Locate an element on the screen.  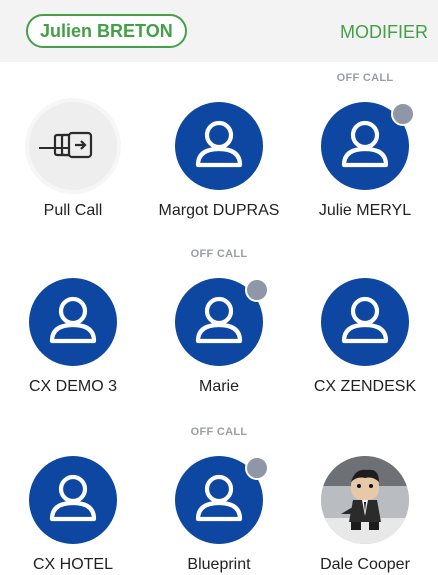
contact-name: CX HOTEL is located at coordinates (72, 564).